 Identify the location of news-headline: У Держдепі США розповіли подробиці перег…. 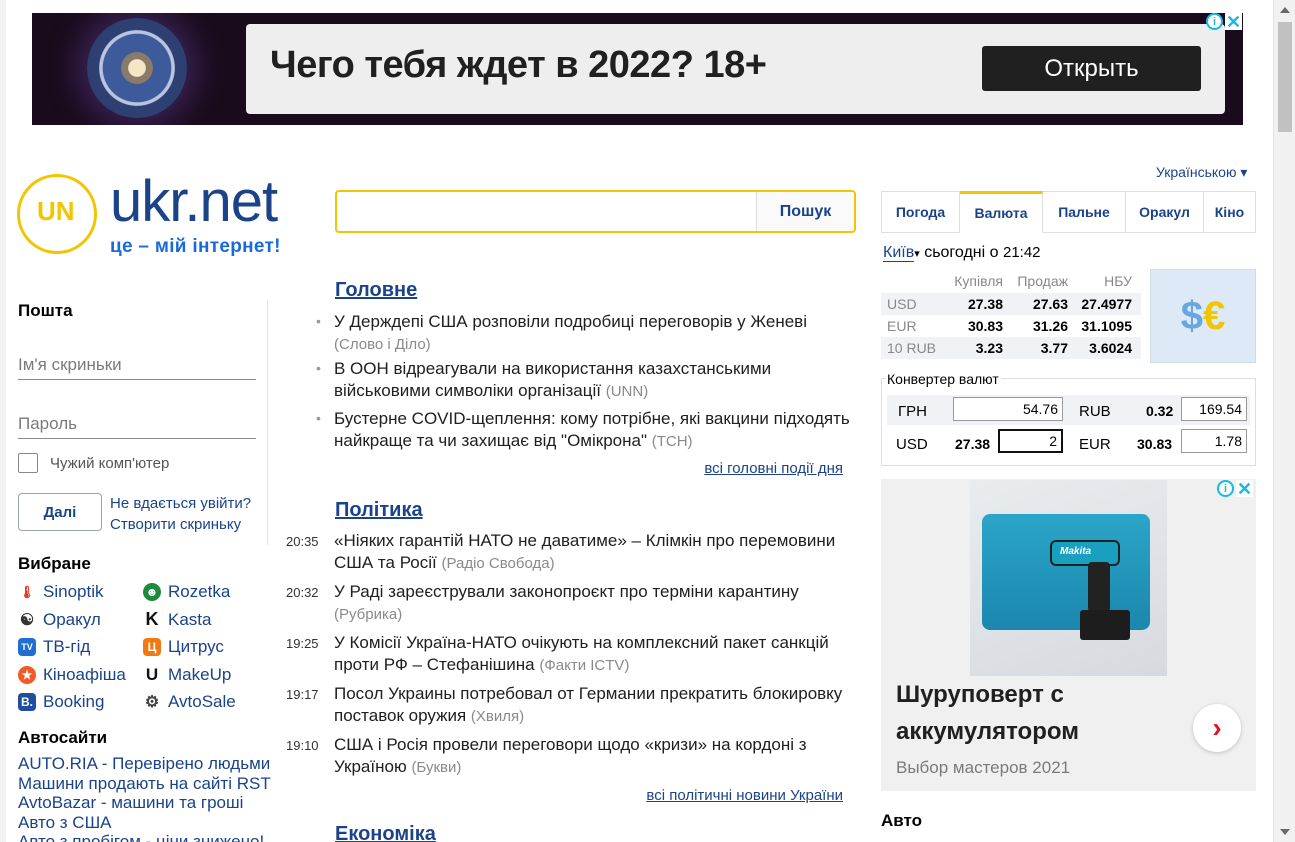
(570, 321).